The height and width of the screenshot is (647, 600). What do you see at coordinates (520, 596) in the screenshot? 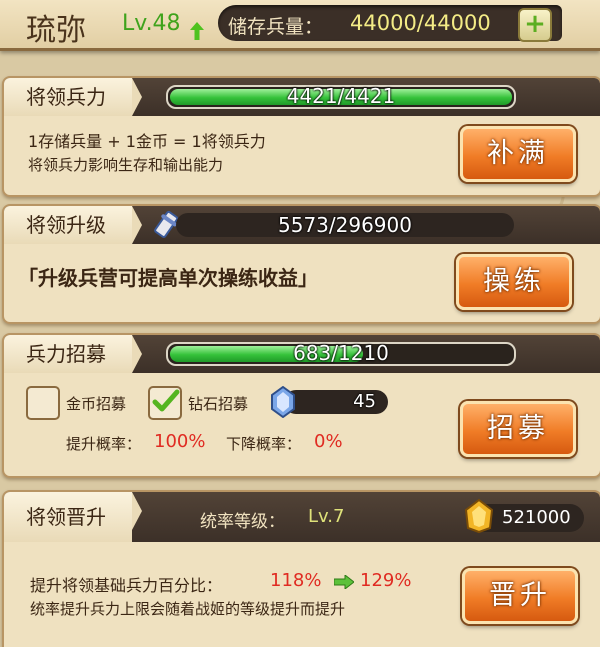
I see `promote-button: 晋升` at bounding box center [520, 596].